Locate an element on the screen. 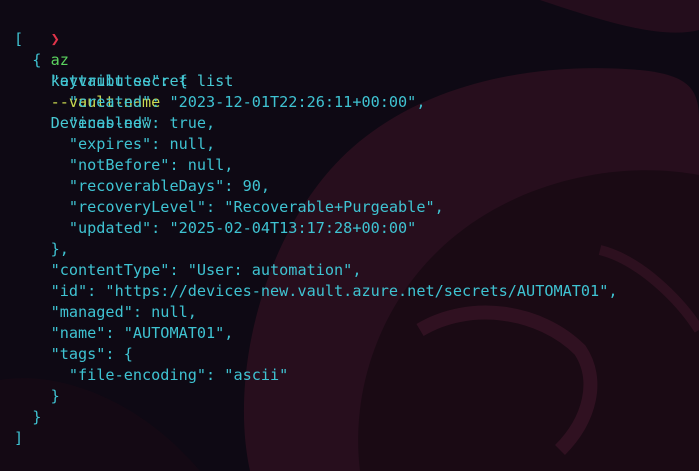 This screenshot has height=471, width=699. prompt-chevron-icon: ❯ is located at coordinates (55, 39).